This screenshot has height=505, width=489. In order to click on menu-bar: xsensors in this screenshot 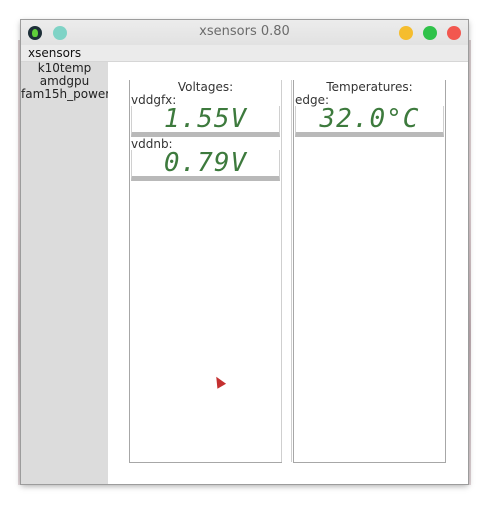, I will do `click(244, 53)`.